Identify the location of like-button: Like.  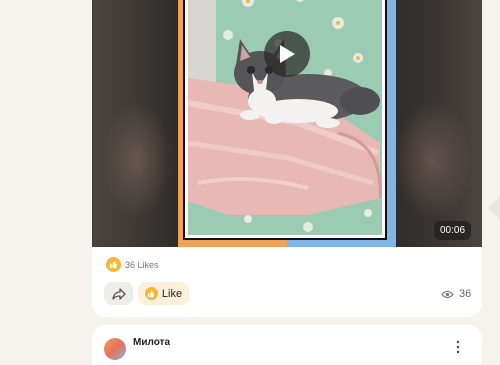
(163, 293).